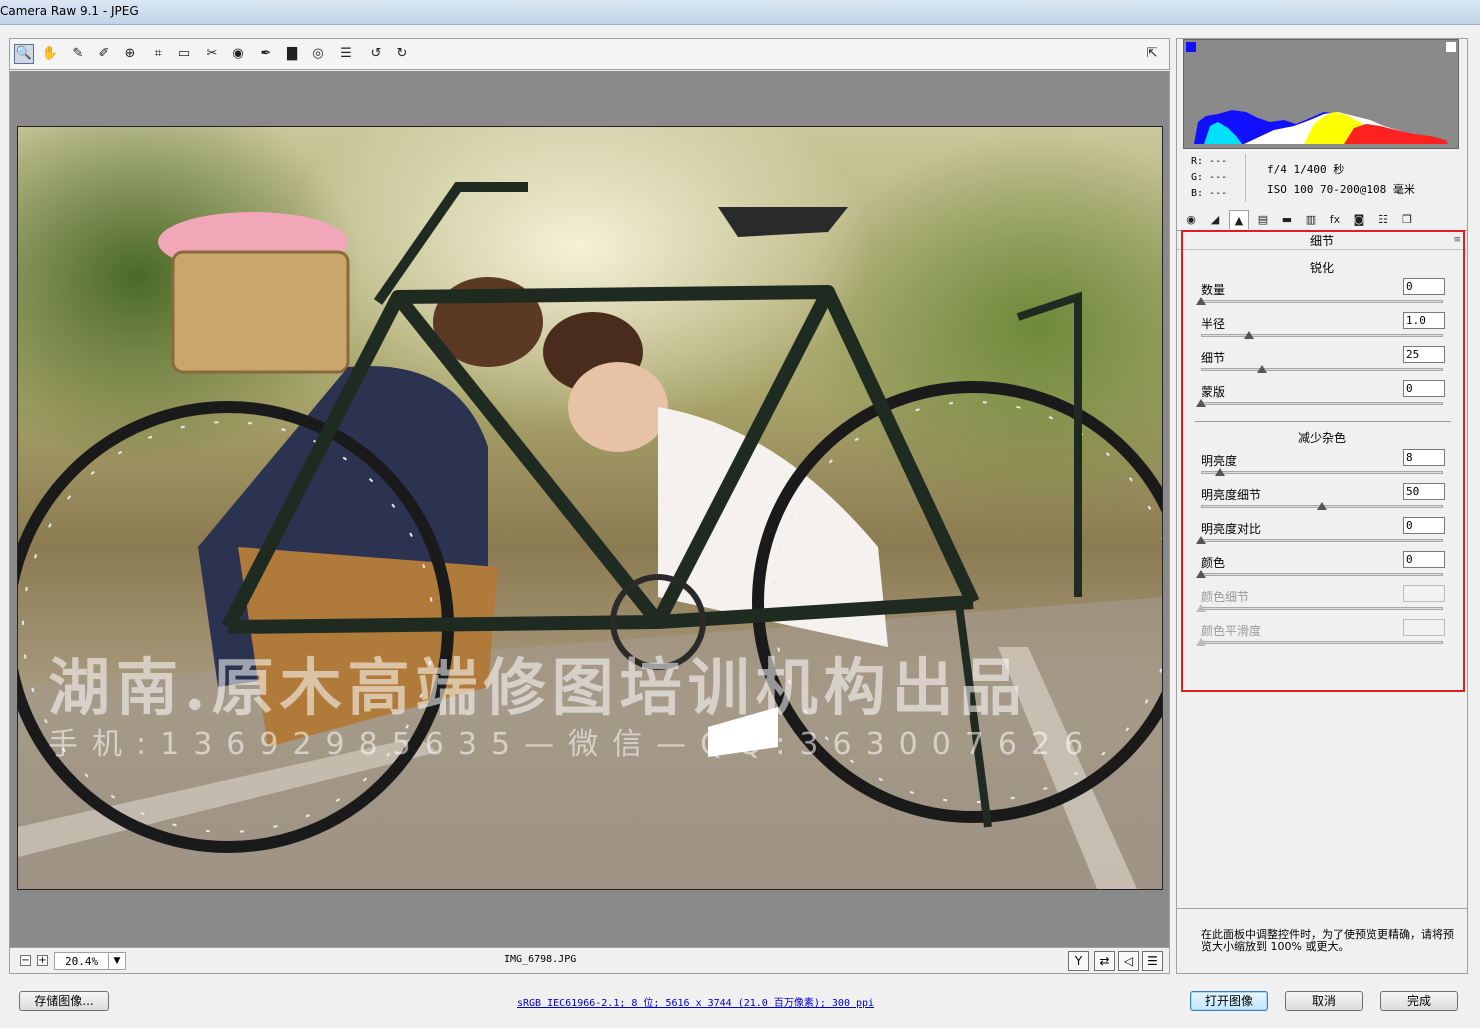 The image size is (1480, 1028). Describe the element at coordinates (266, 54) in the screenshot. I see `adjustment-brush-icon: ✒` at that location.